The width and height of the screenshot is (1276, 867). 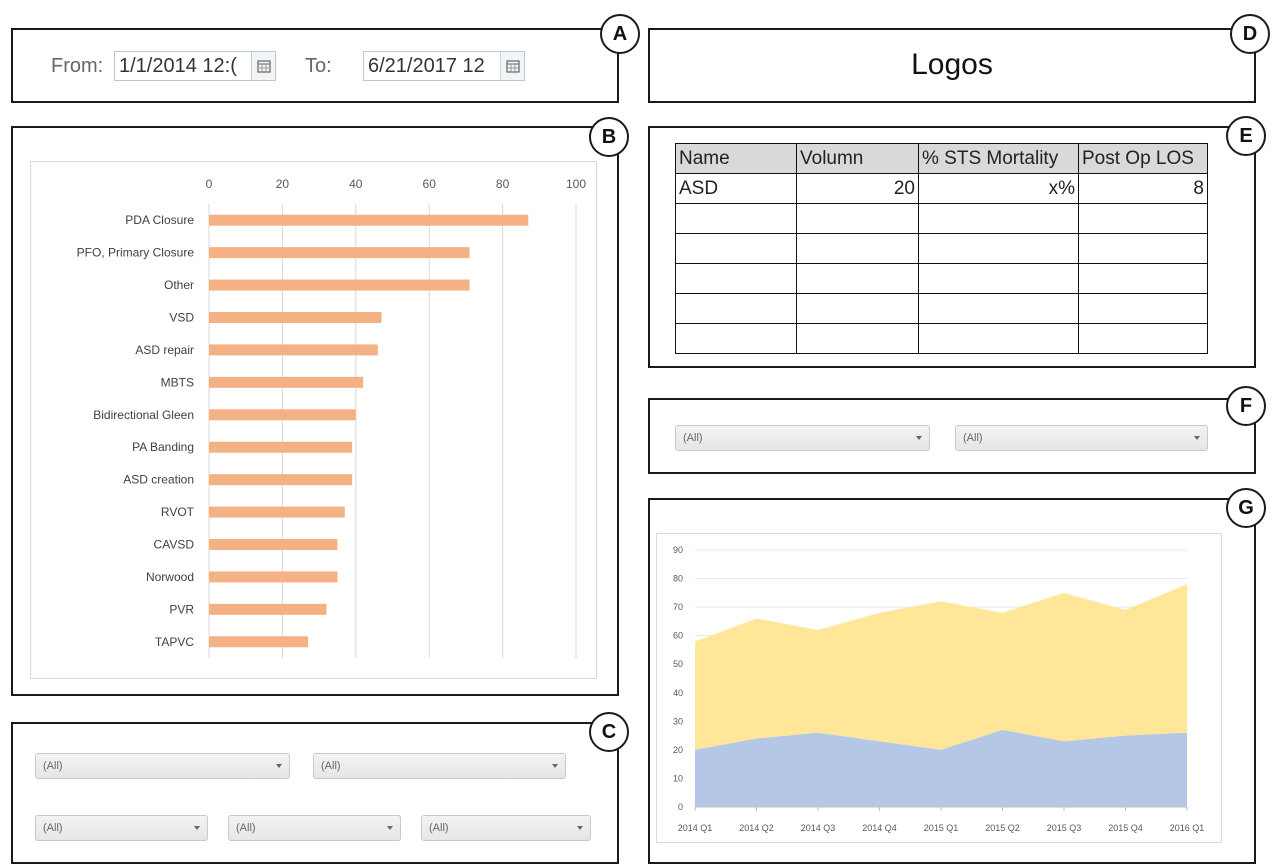 I want to click on logos-text: Logos, so click(x=952, y=64).